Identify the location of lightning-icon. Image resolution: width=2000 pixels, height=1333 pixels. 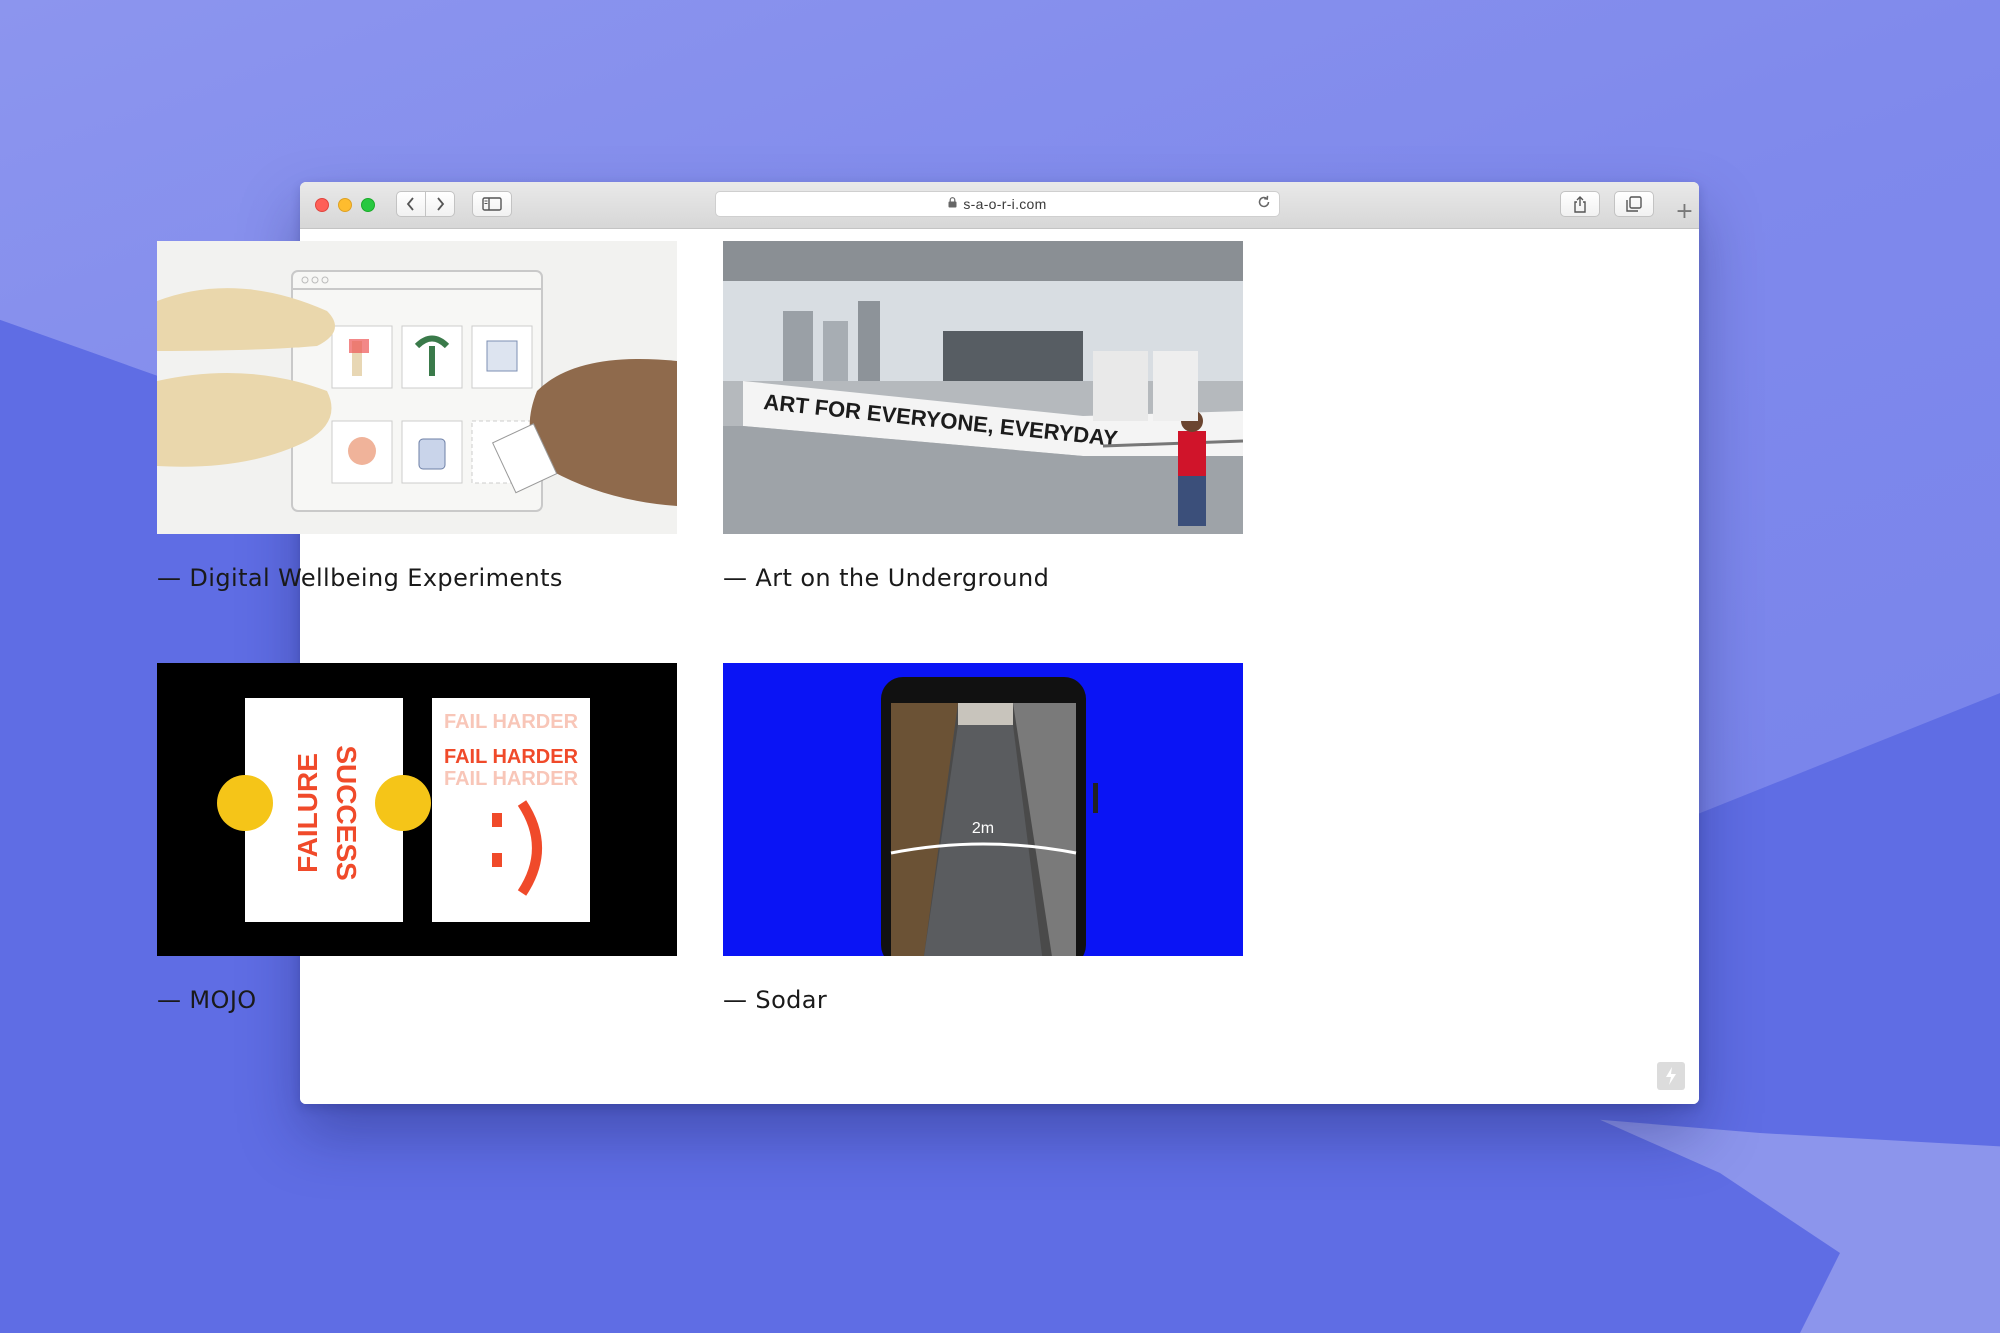
(1671, 1076).